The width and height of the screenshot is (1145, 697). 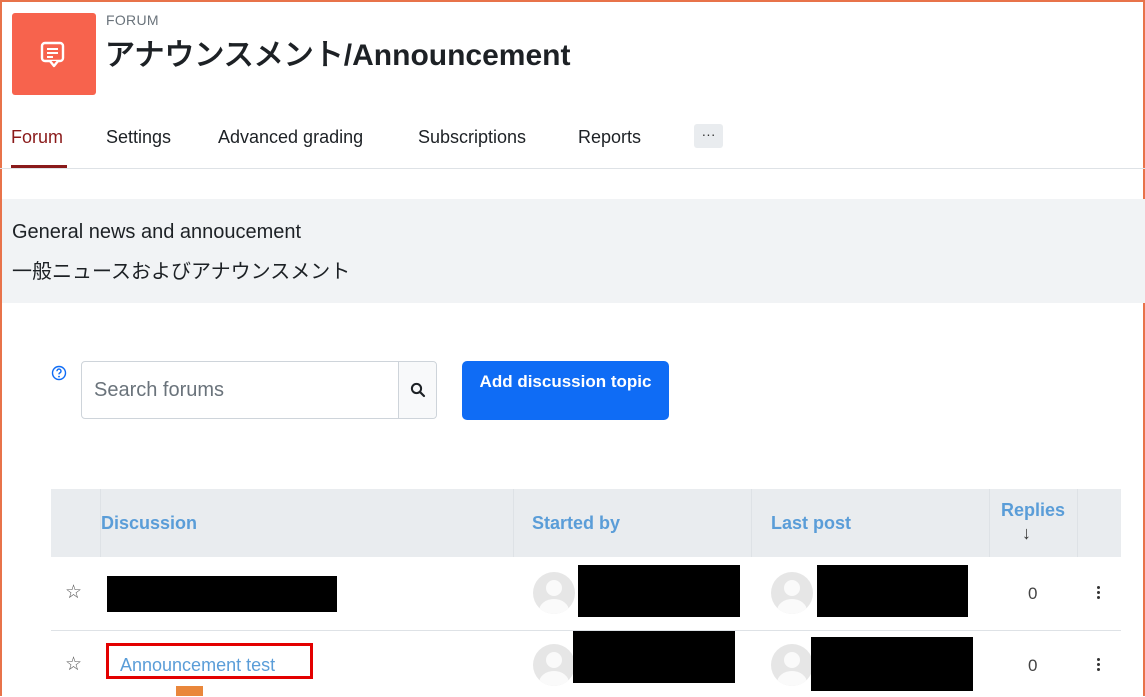 I want to click on search-form, so click(x=259, y=390).